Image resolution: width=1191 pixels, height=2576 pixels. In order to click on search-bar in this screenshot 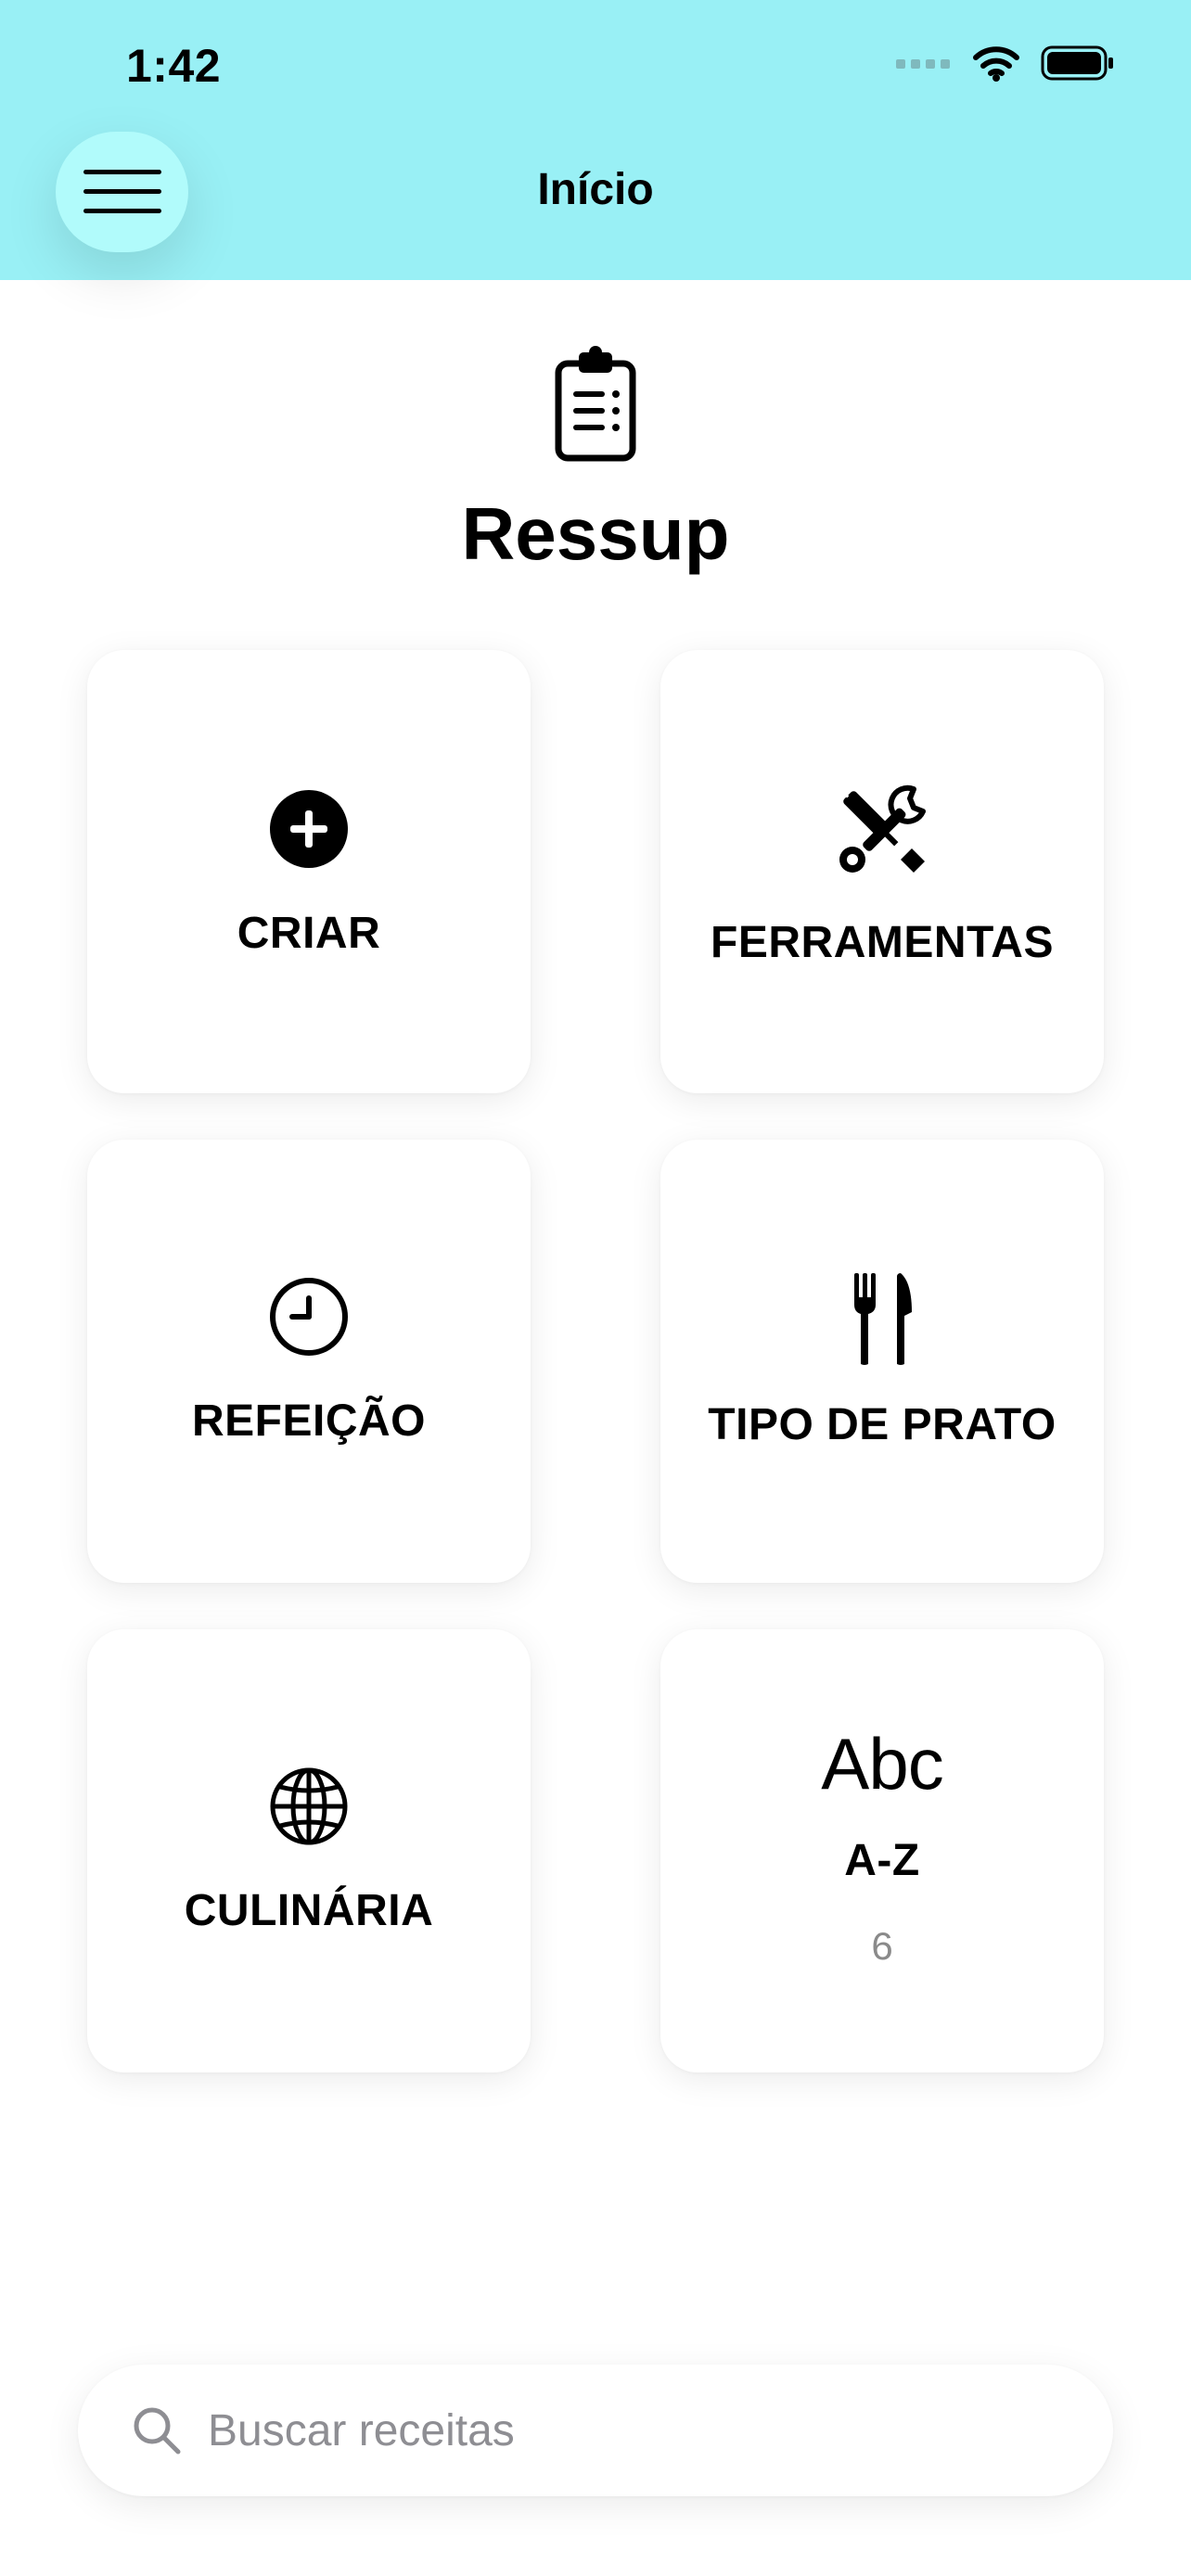, I will do `click(595, 2431)`.